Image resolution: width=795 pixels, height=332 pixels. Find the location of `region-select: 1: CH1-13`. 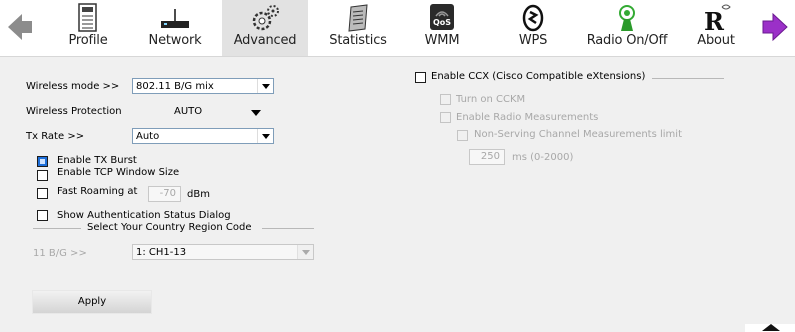

region-select: 1: CH1-13 is located at coordinates (223, 252).